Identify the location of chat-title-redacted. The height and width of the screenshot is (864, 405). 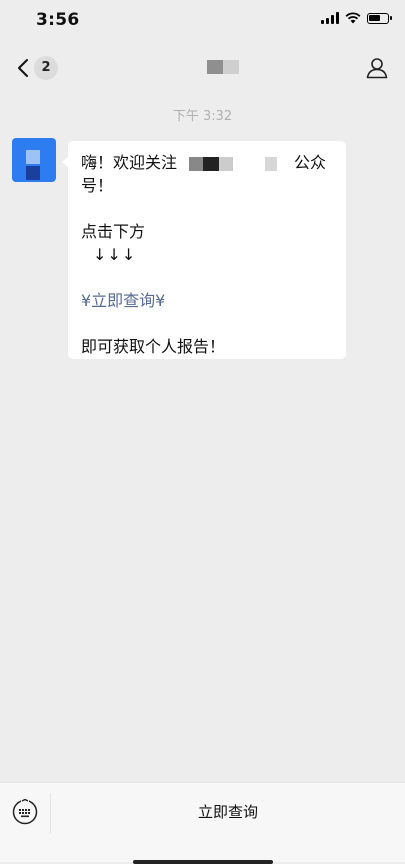
(223, 67).